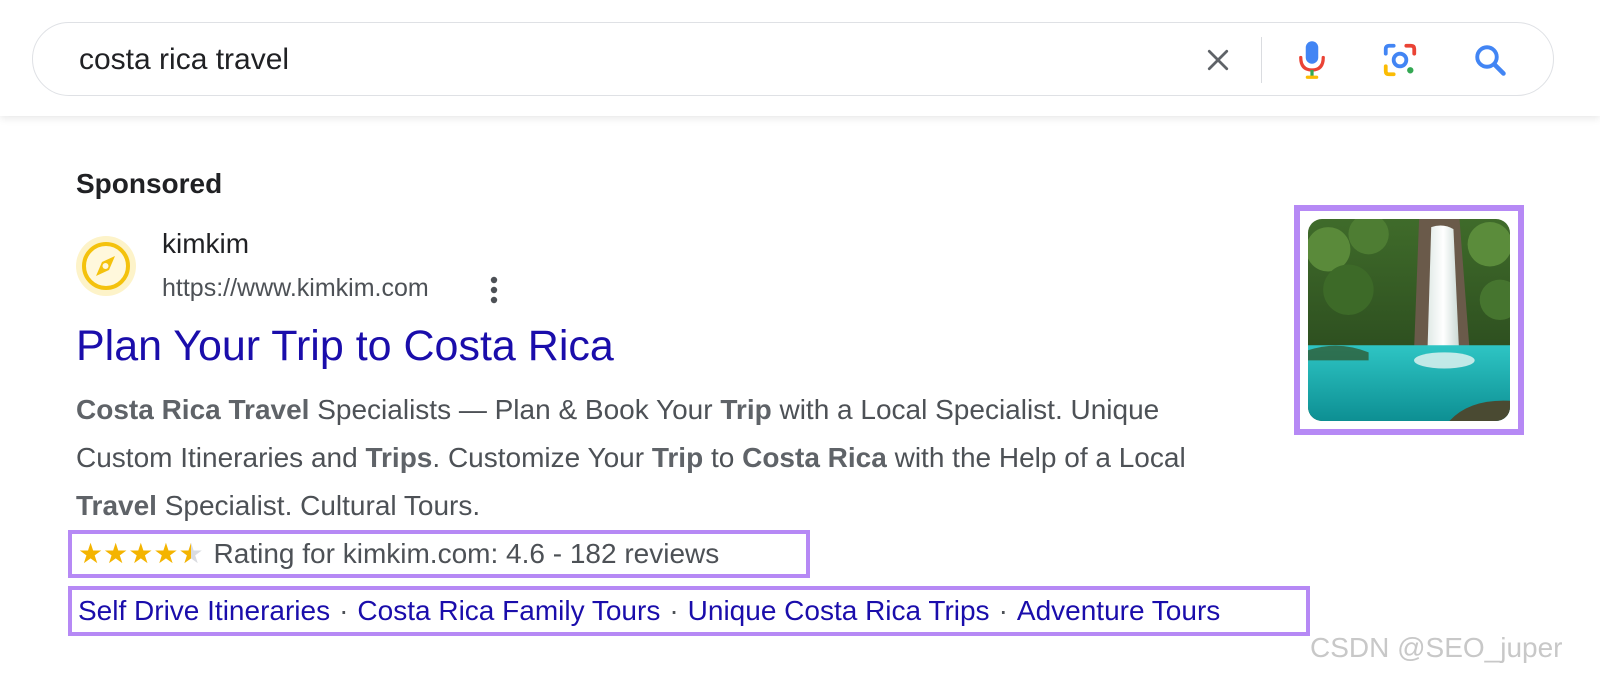  What do you see at coordinates (205, 244) in the screenshot?
I see `site-name: kimkim` at bounding box center [205, 244].